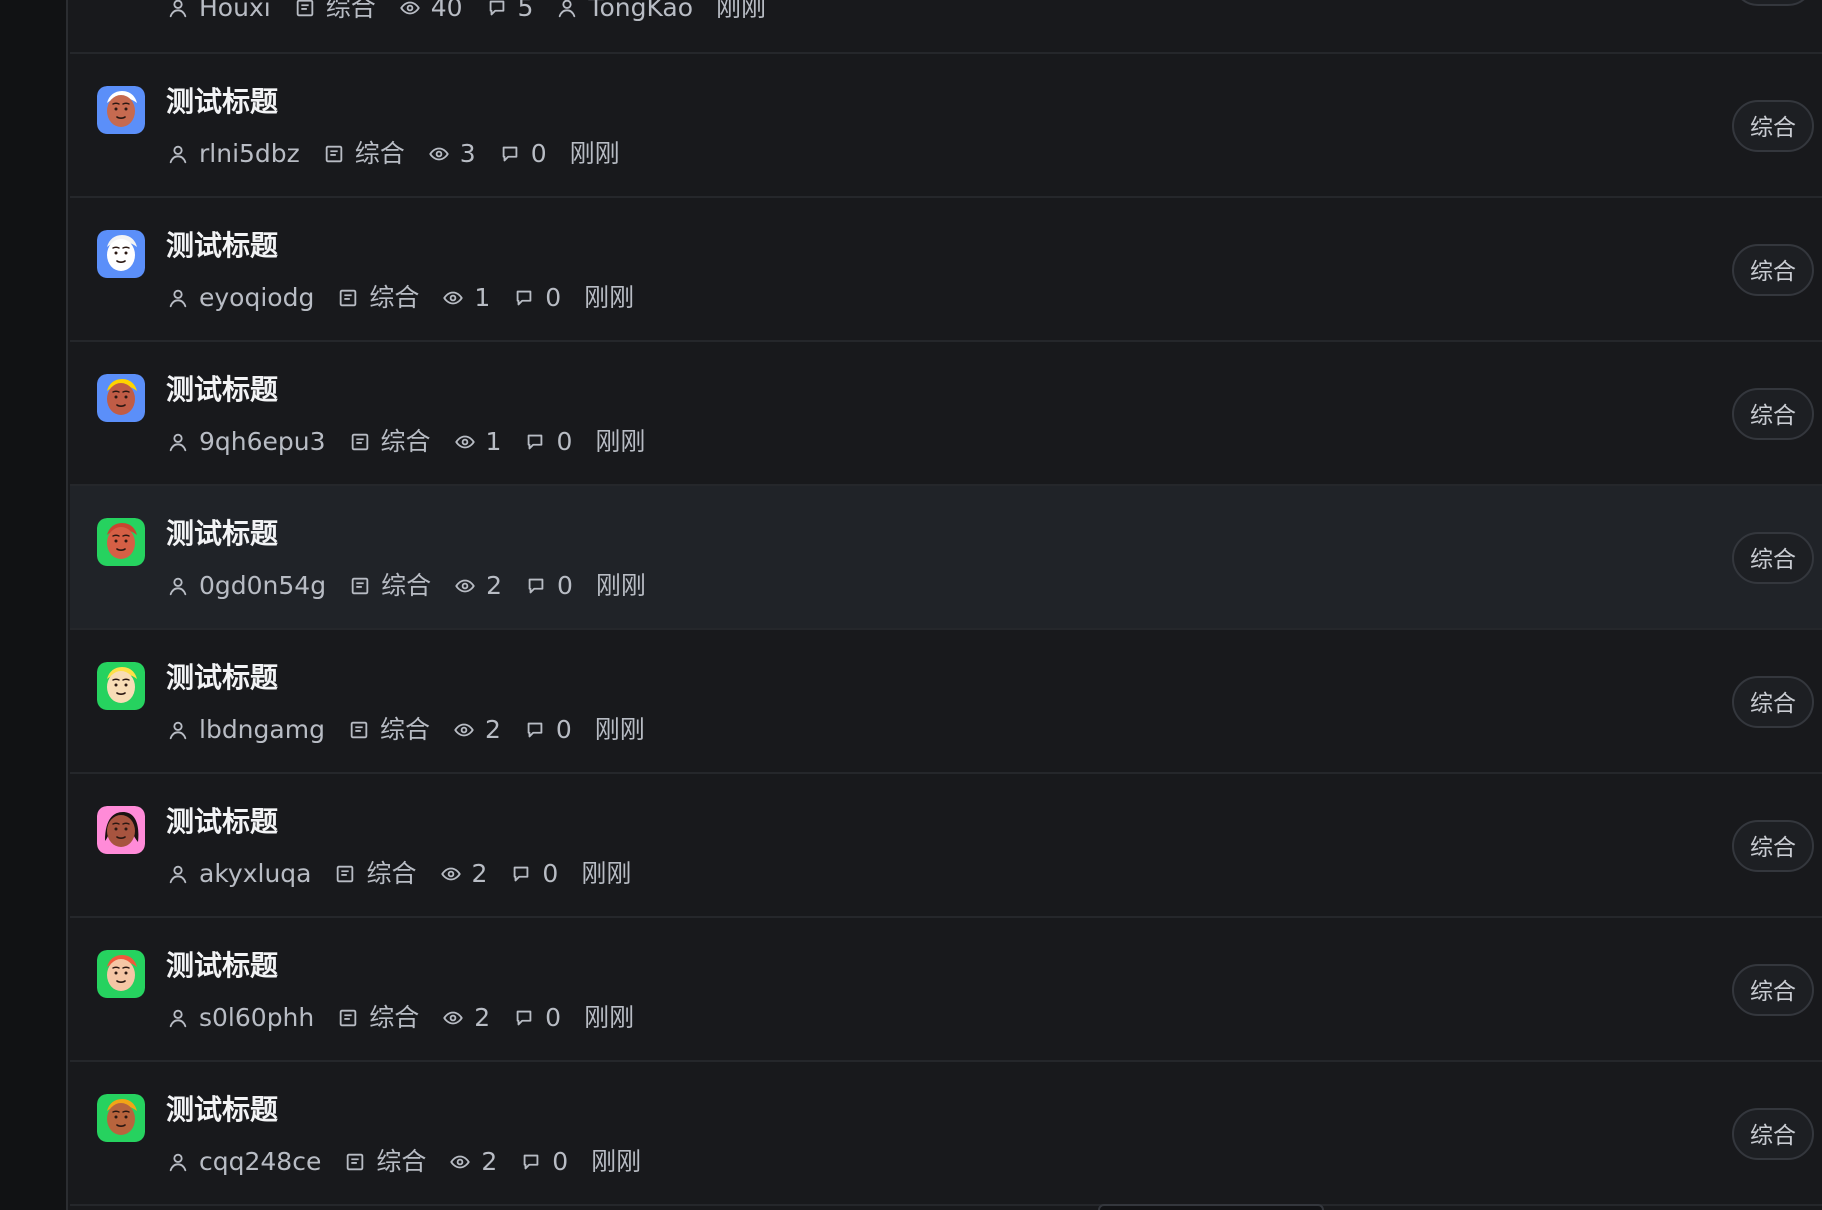  I want to click on author-meta: s0l60phh, so click(240, 1018).